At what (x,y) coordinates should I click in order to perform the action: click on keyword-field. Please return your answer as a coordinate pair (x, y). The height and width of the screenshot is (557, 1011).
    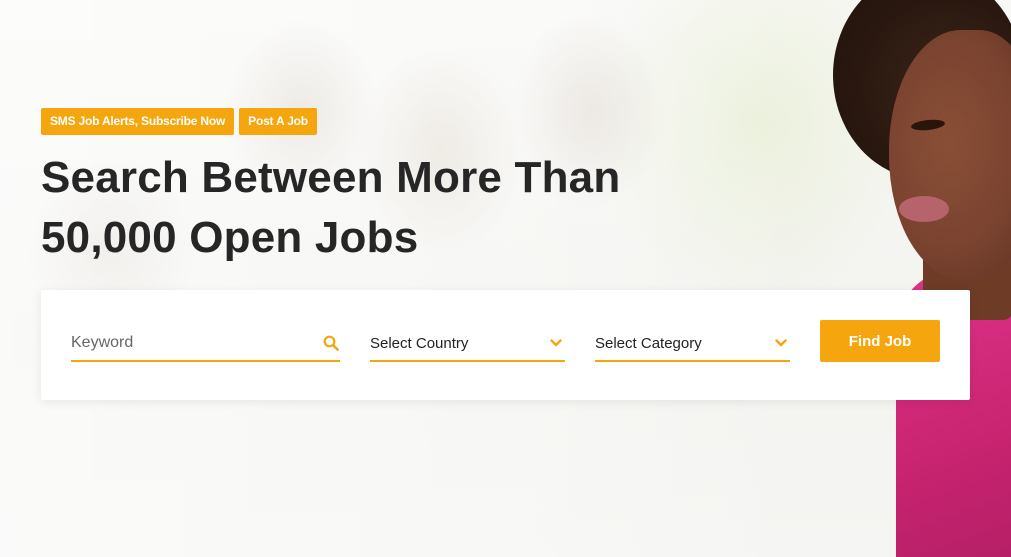
    Looking at the image, I should click on (205, 344).